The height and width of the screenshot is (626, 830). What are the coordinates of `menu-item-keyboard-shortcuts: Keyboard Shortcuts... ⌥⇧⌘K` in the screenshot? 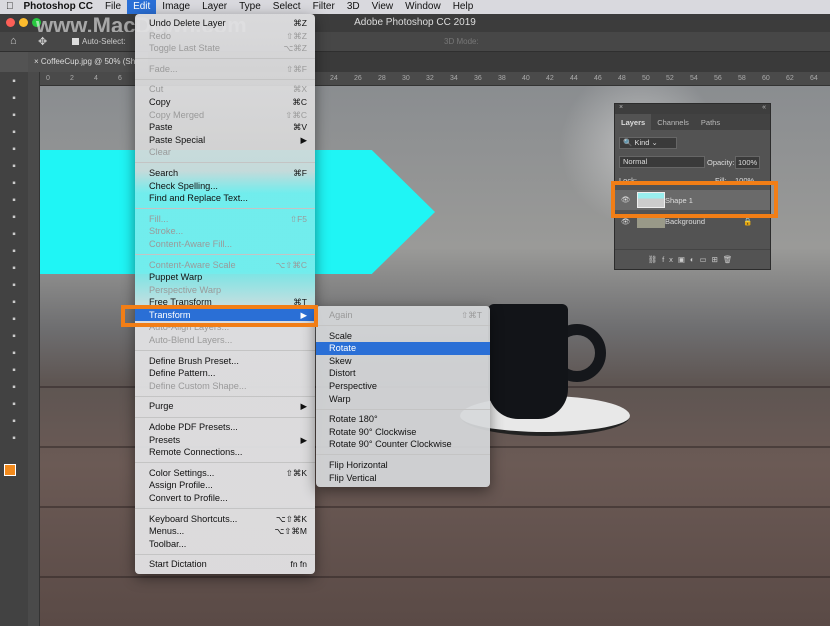 It's located at (225, 519).